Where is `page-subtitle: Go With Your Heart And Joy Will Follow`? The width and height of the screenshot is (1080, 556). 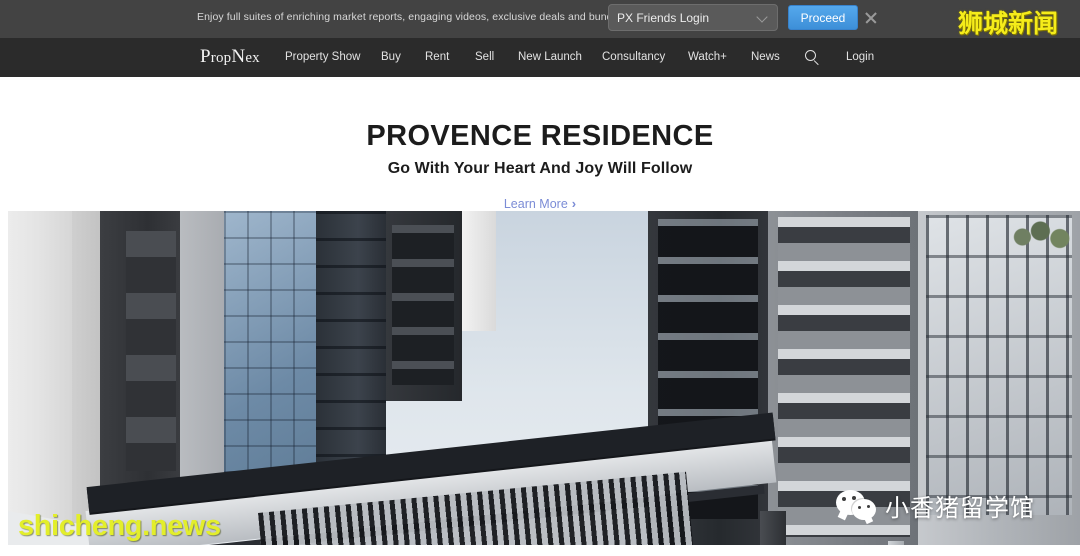
page-subtitle: Go With Your Heart And Joy Will Follow is located at coordinates (540, 168).